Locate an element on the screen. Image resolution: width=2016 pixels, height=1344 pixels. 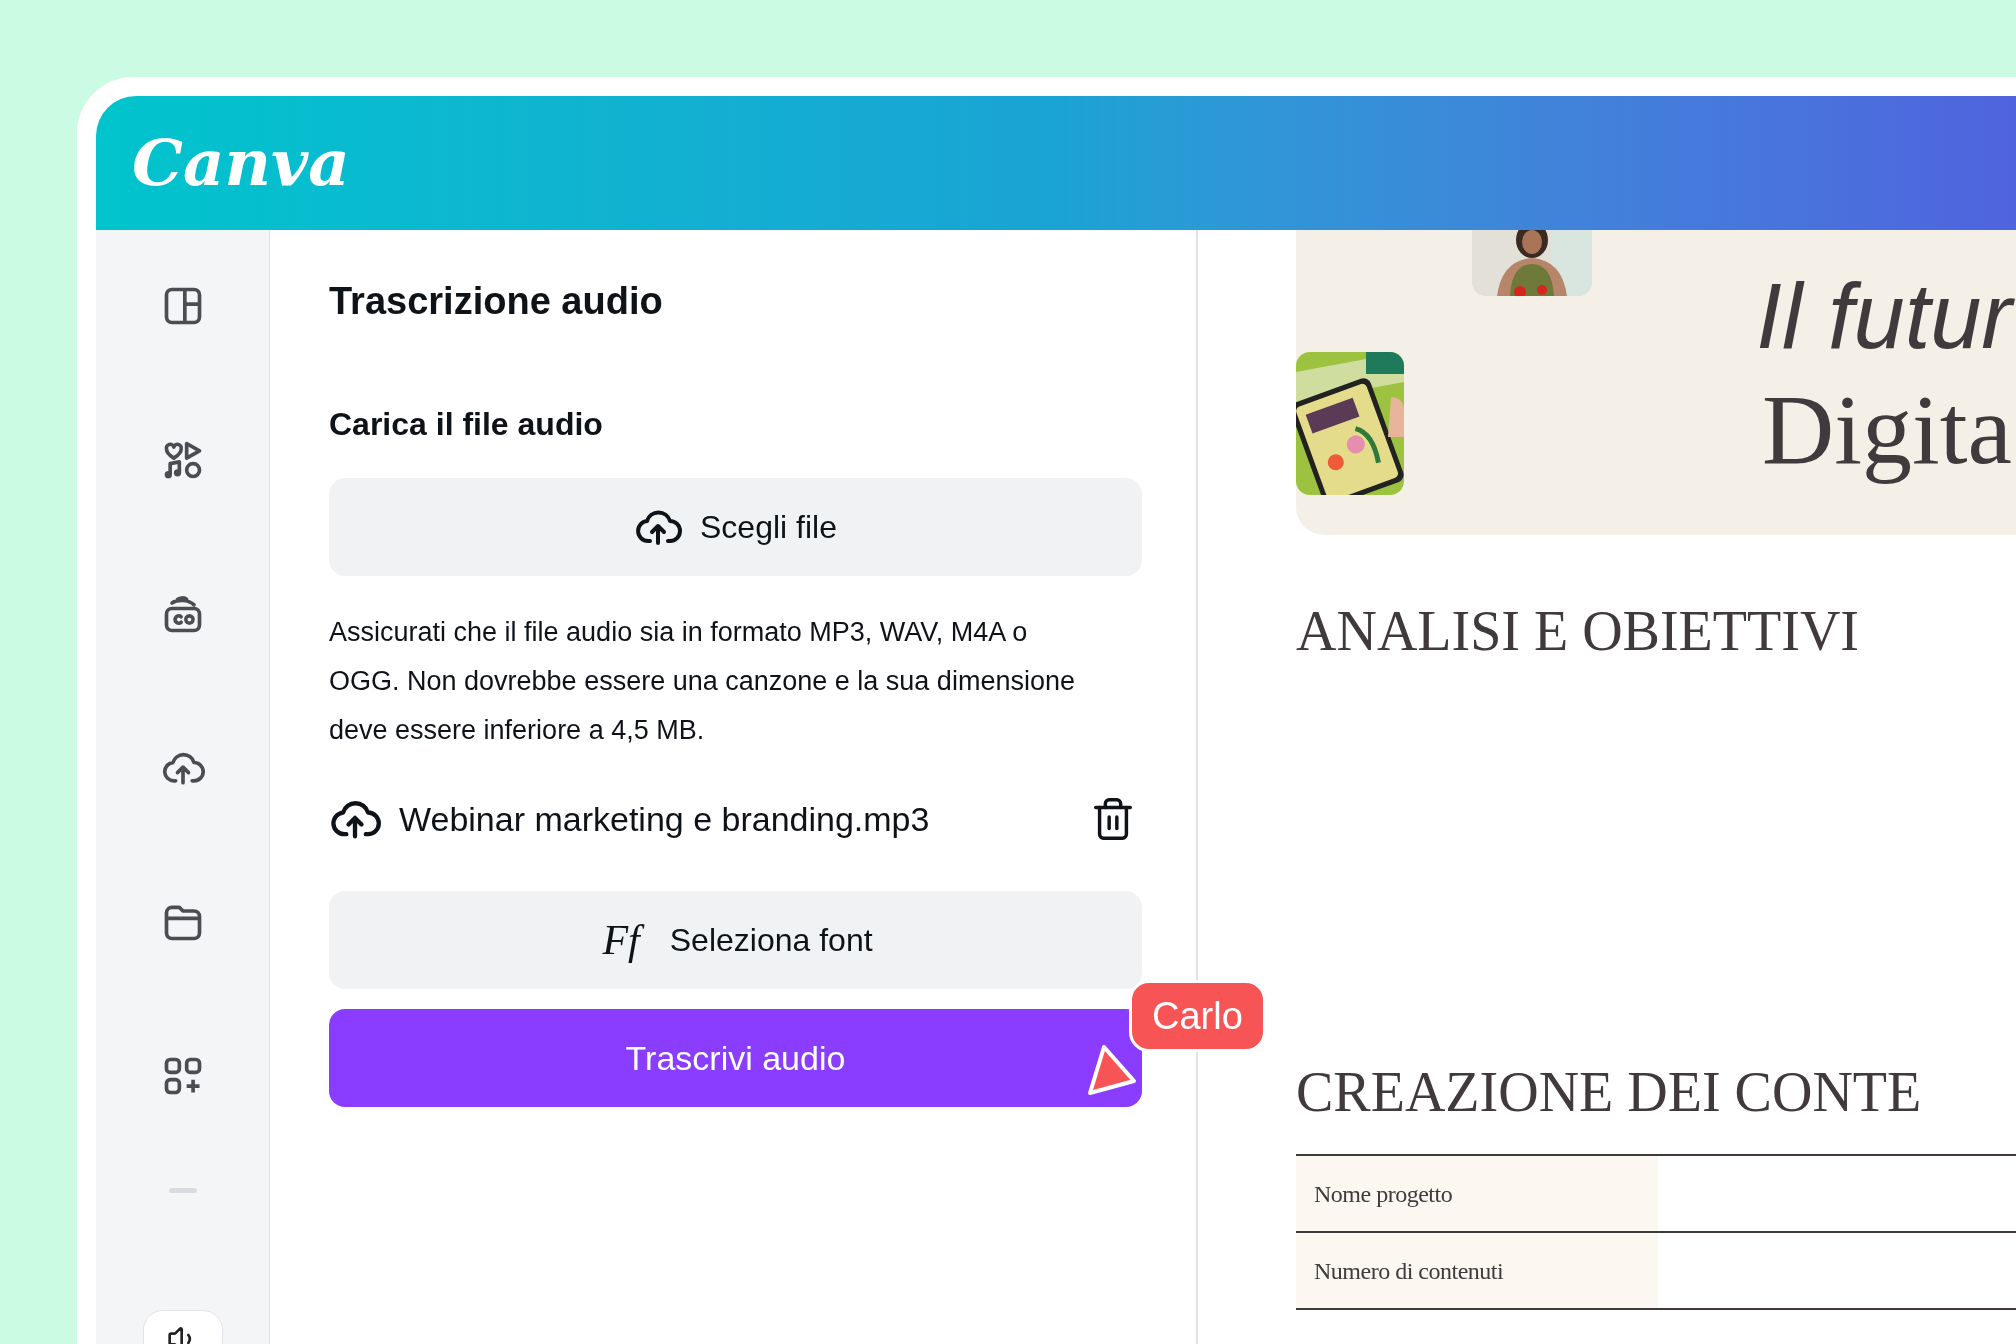
choose-file-button: Scegli file is located at coordinates (735, 527).